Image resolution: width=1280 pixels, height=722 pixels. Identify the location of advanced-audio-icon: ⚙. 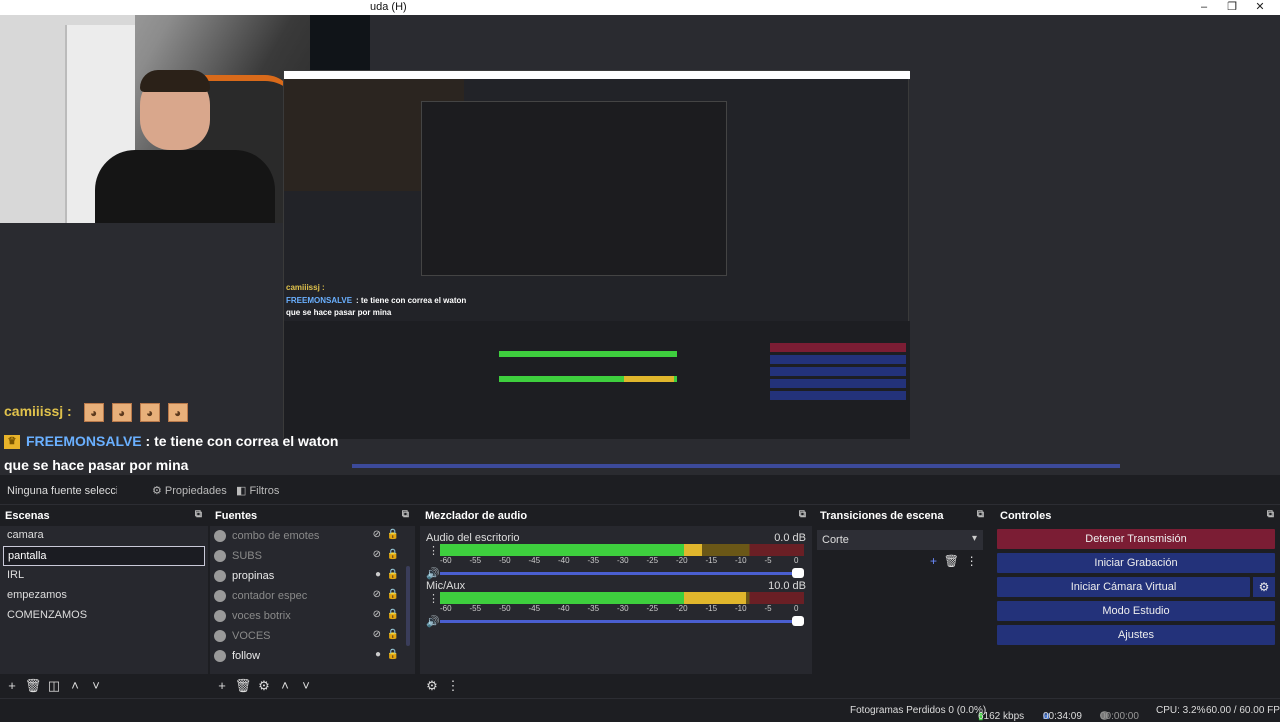
(432, 686).